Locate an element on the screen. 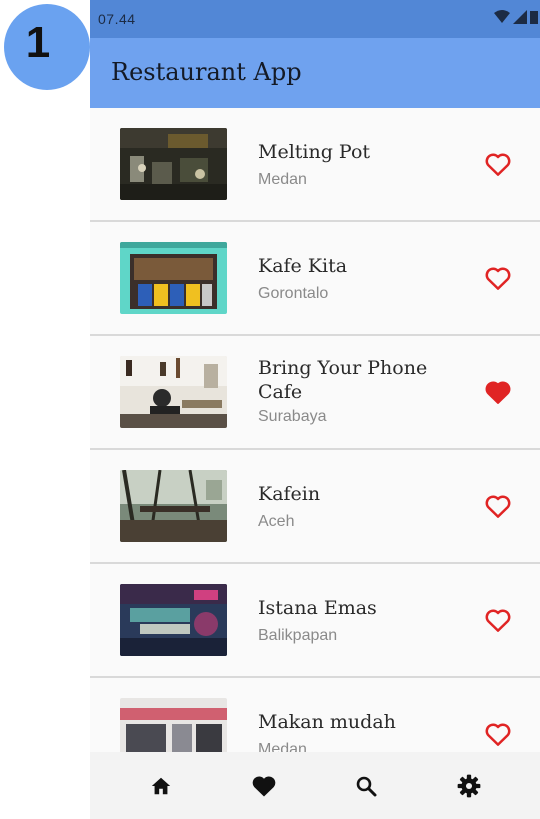 The image size is (540, 819). battery-icon is located at coordinates (534, 17).